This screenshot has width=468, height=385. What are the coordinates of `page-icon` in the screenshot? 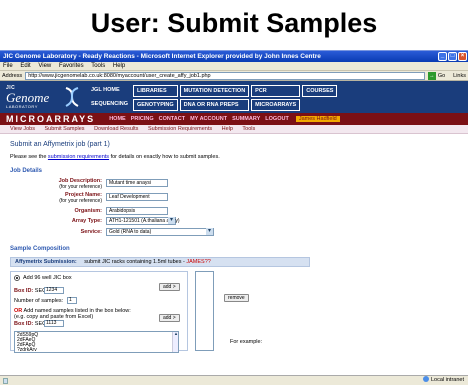 It's located at (5, 381).